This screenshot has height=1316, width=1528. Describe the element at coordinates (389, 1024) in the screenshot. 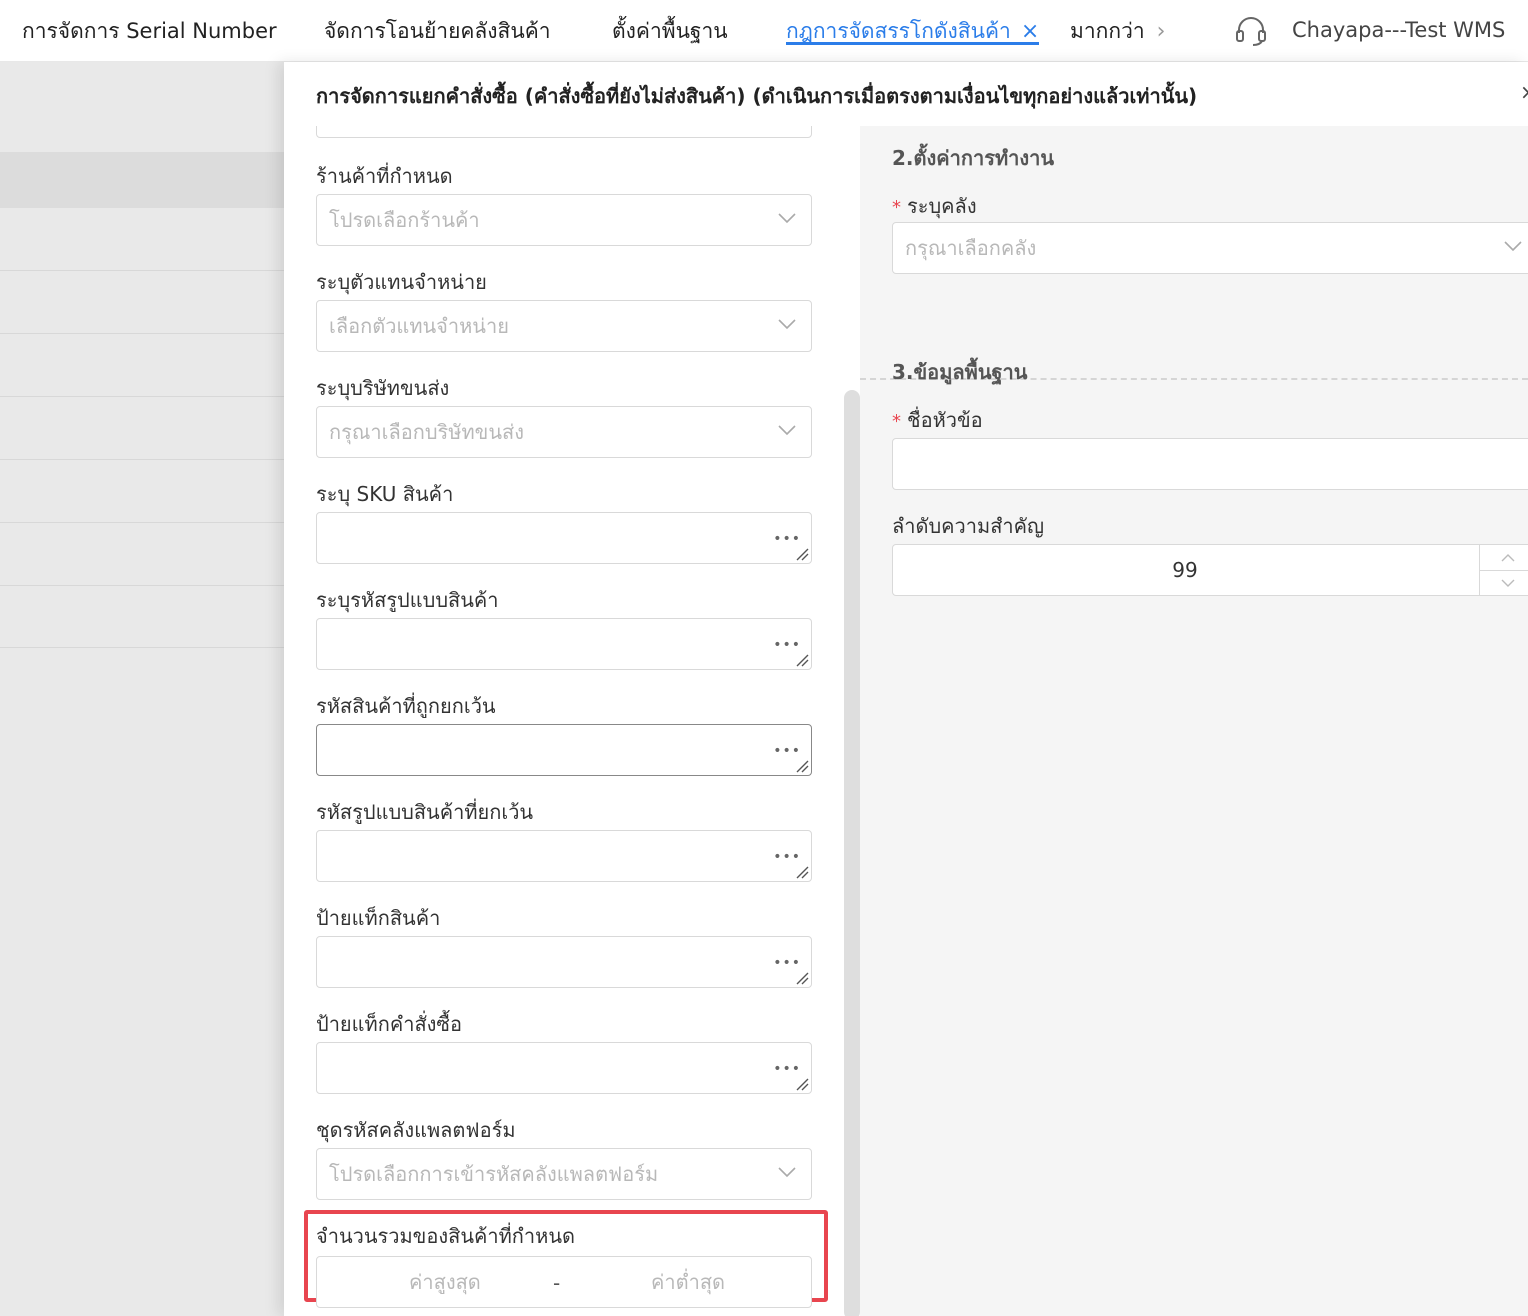

I see `order-tag-label: ป้ายแท็กคำสั่งซื้อ` at that location.